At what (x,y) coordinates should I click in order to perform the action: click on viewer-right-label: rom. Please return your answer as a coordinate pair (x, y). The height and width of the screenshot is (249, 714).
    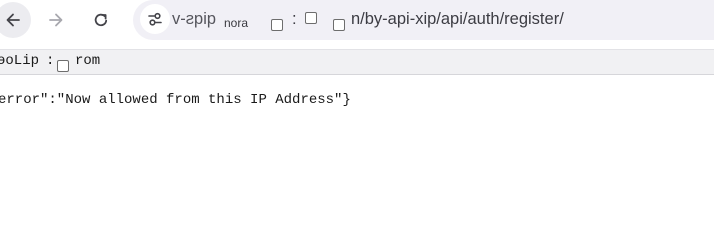
    Looking at the image, I should click on (87, 61).